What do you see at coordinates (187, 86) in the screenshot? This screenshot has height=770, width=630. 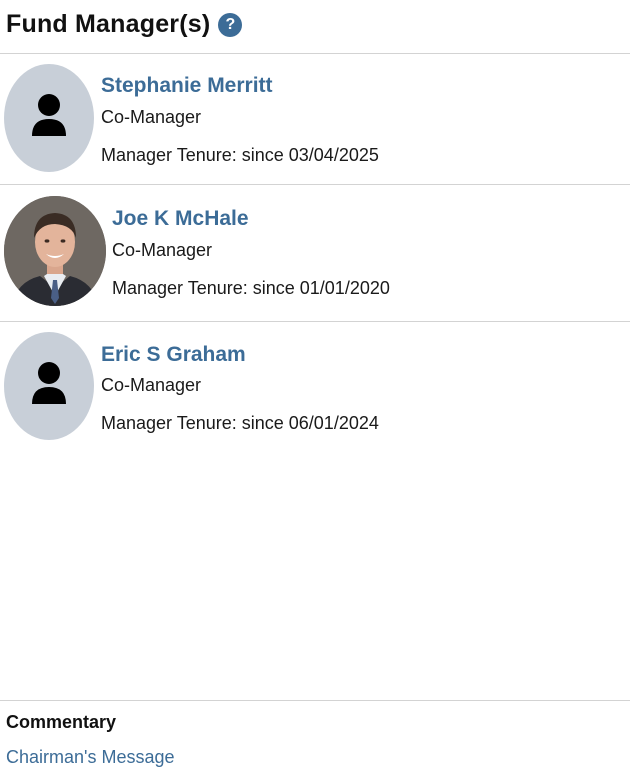 I see `manager-name-link: Stephanie Merritt` at bounding box center [187, 86].